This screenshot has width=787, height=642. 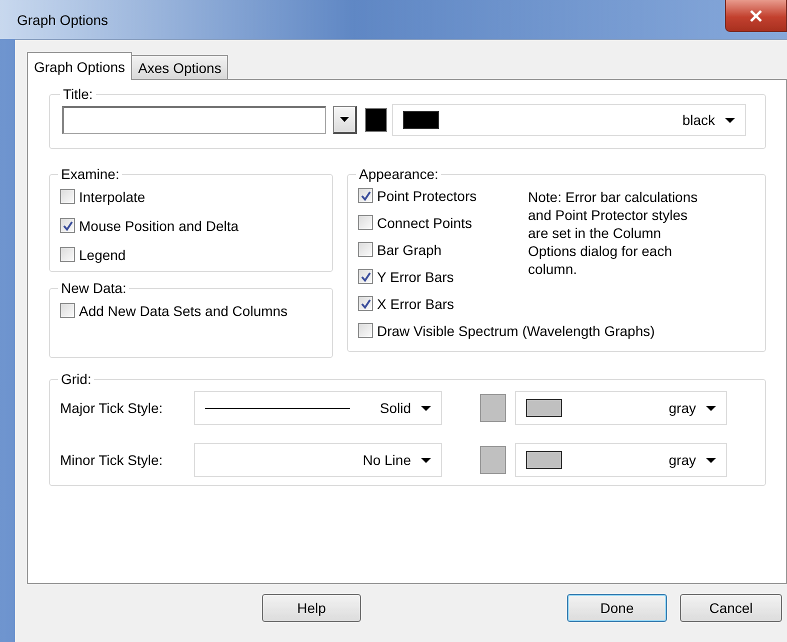 What do you see at coordinates (406, 303) in the screenshot?
I see `checkbox: X Error Bars` at bounding box center [406, 303].